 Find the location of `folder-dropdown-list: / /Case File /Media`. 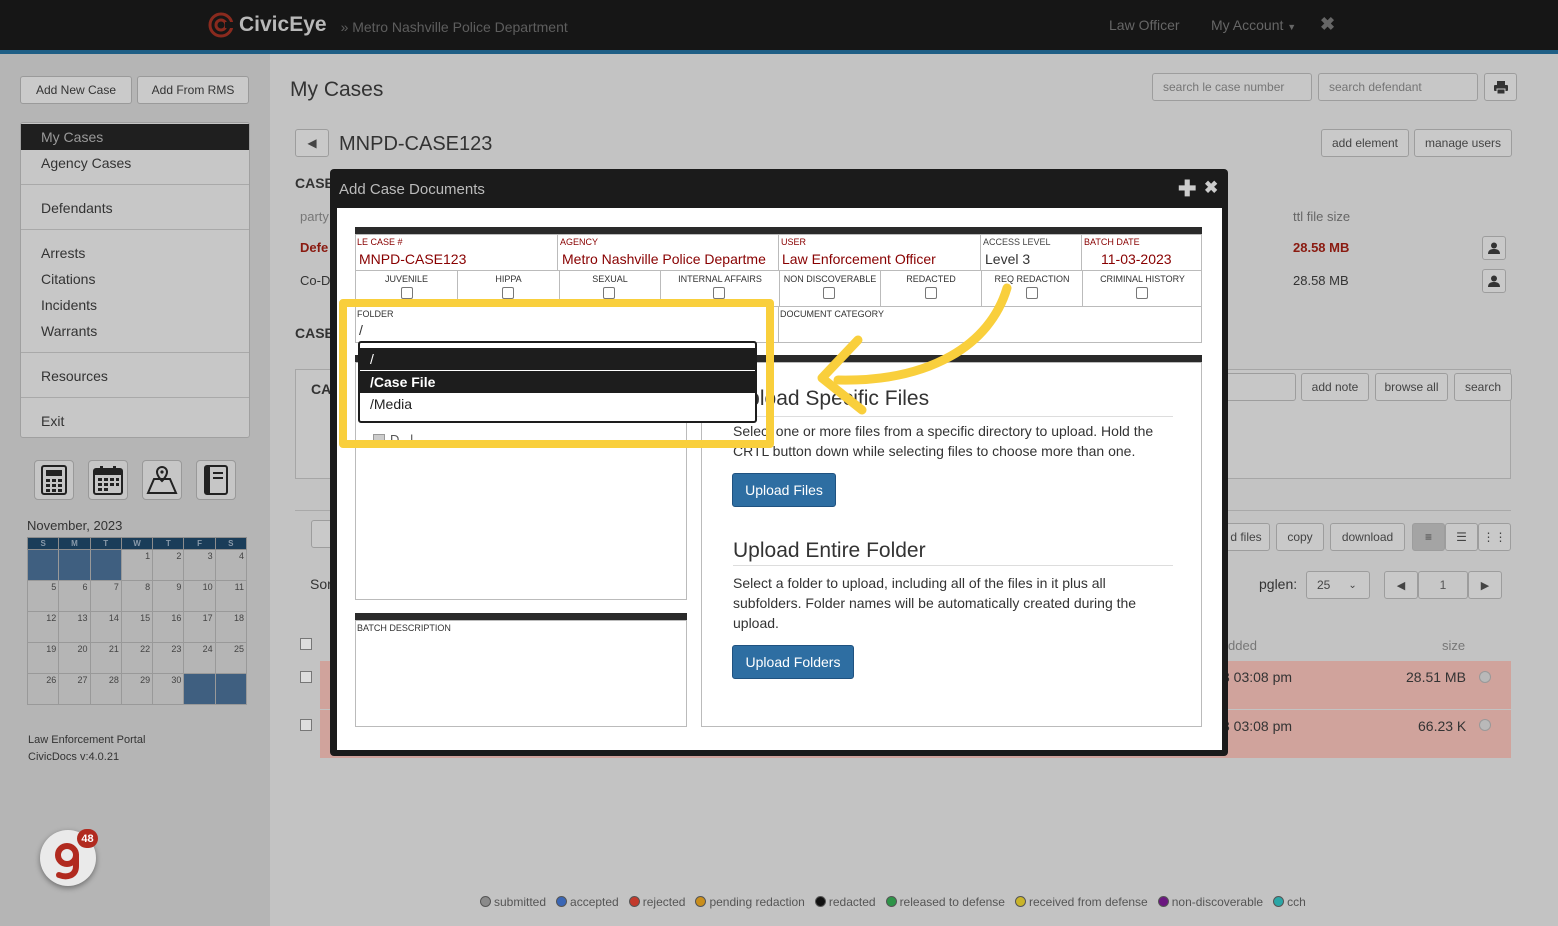

folder-dropdown-list: / /Case File /Media is located at coordinates (557, 382).